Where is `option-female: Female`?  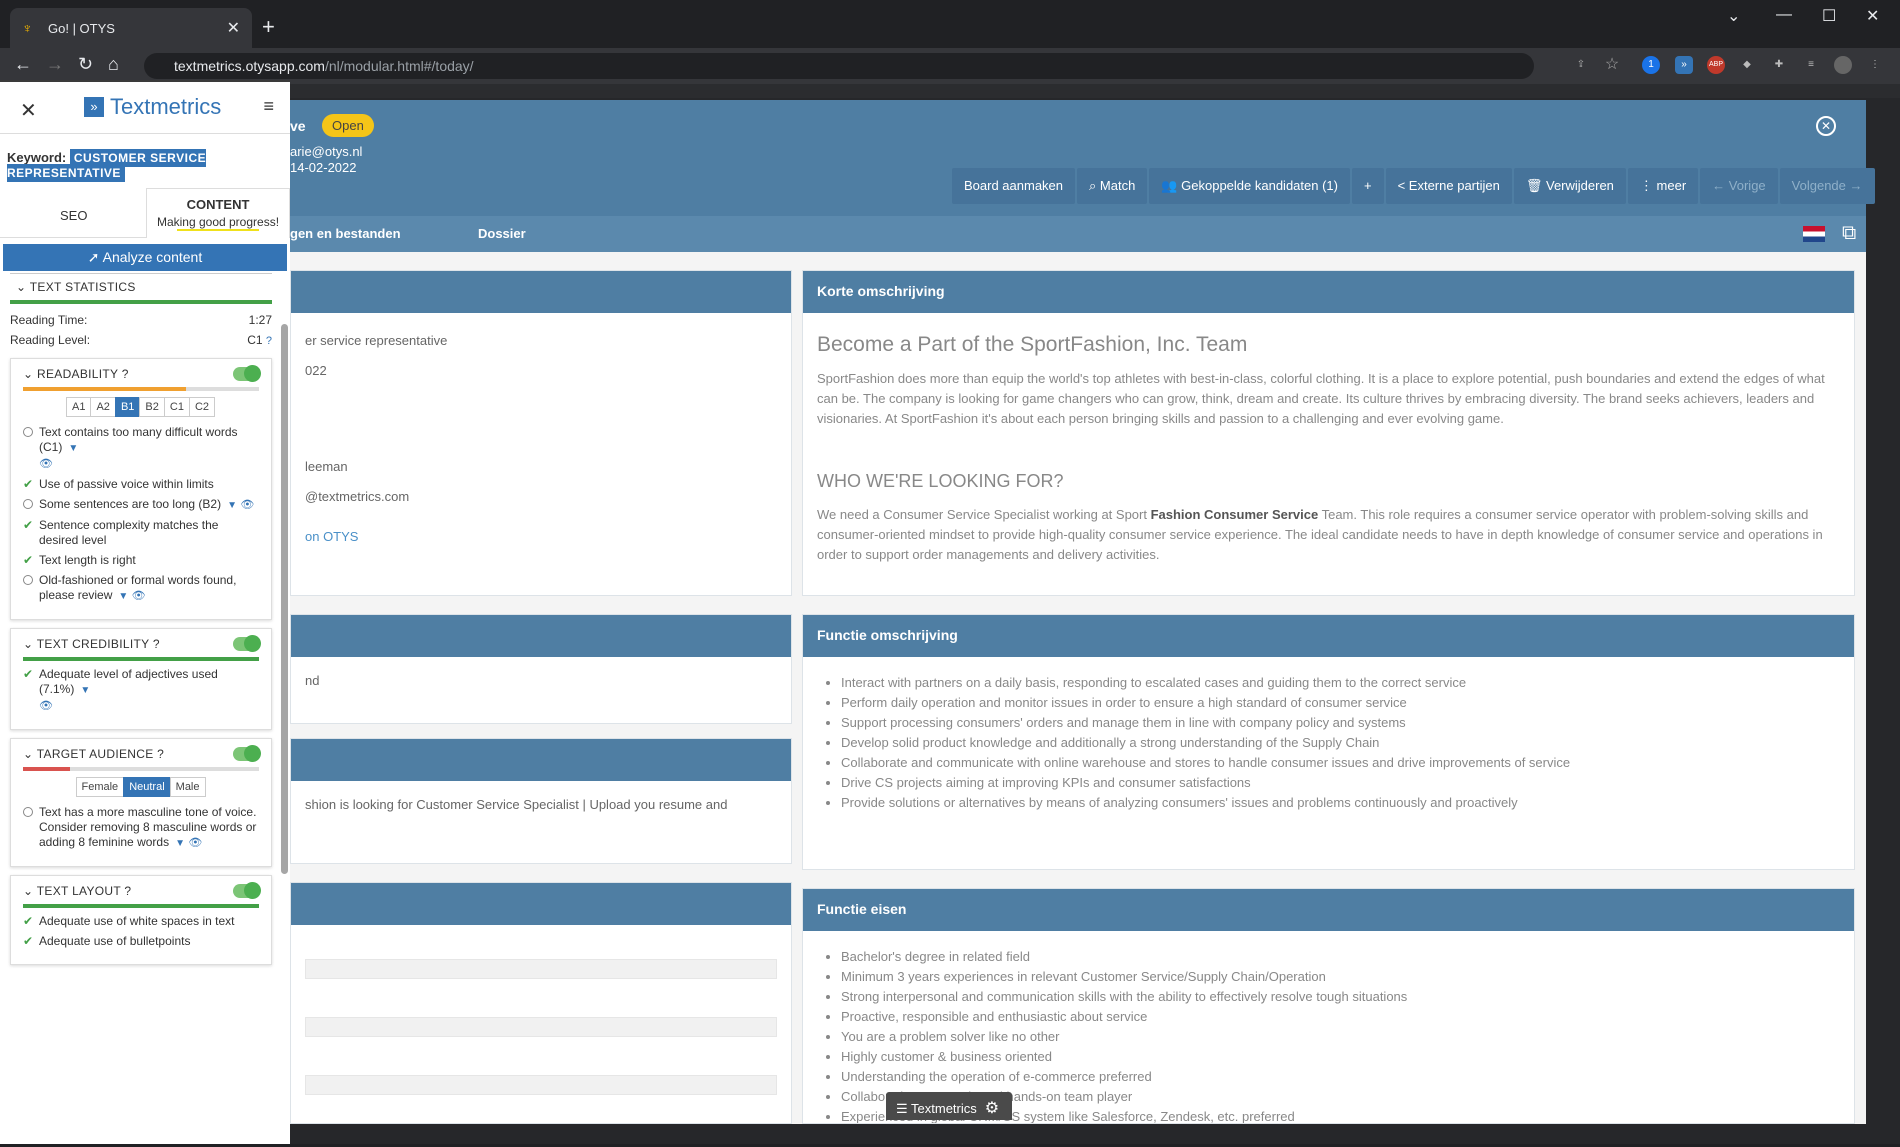 option-female: Female is located at coordinates (100, 787).